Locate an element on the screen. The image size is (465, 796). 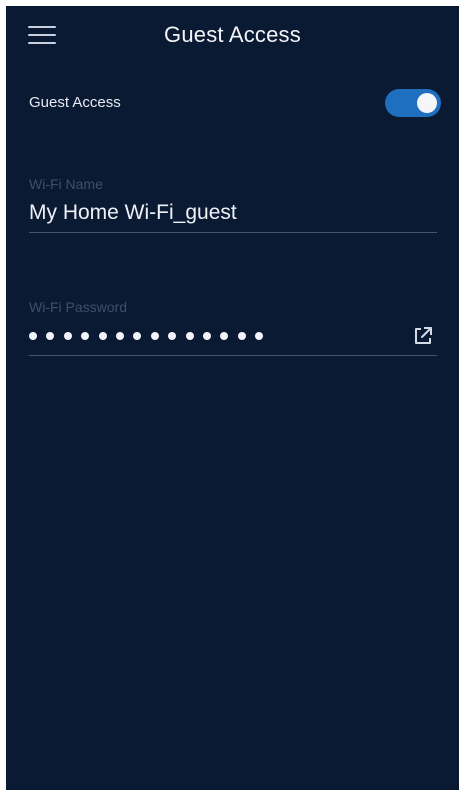
header: Guest Access is located at coordinates (232, 37).